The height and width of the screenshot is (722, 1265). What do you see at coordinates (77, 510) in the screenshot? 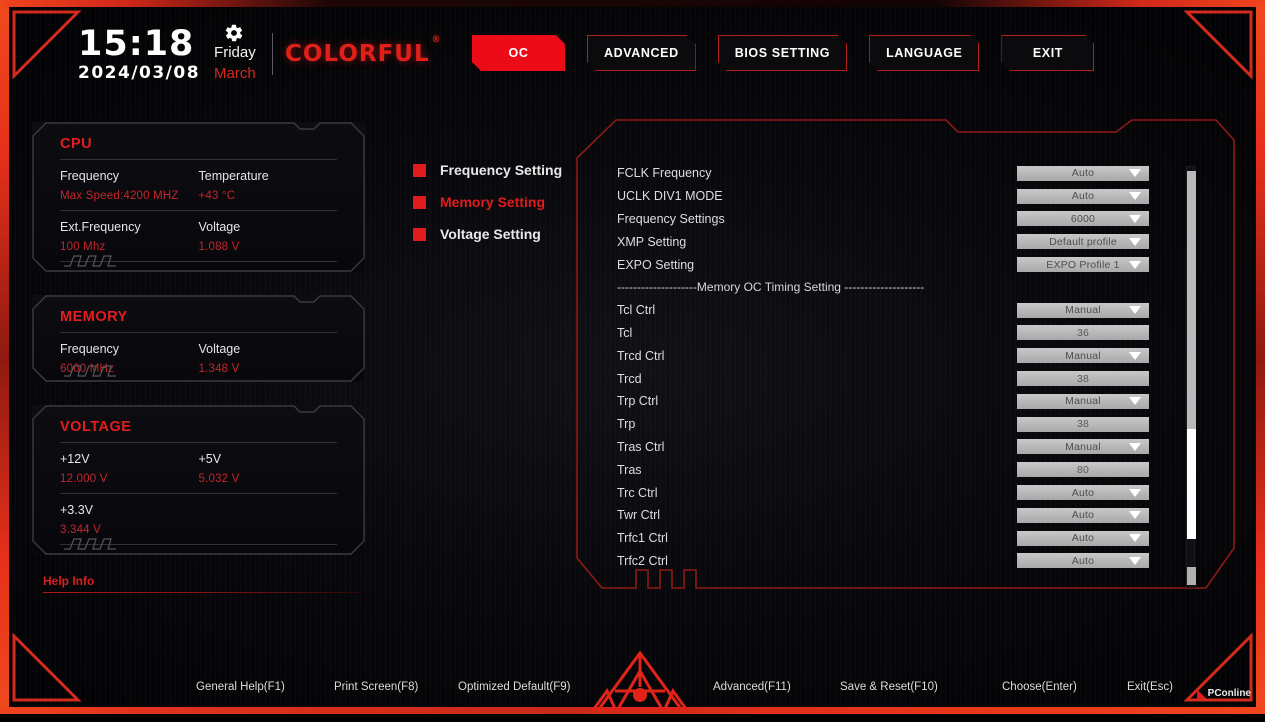
I see `info-label: +3.3V` at bounding box center [77, 510].